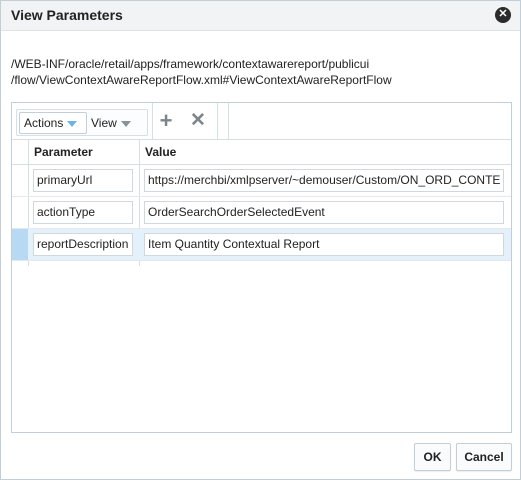 This screenshot has width=521, height=480. I want to click on toolbar-menu-group: Actions View, so click(82, 122).